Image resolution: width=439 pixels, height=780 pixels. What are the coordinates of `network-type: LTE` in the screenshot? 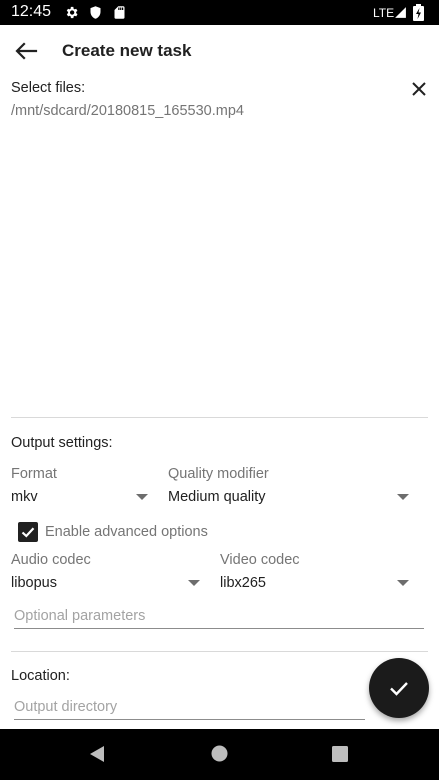 It's located at (384, 13).